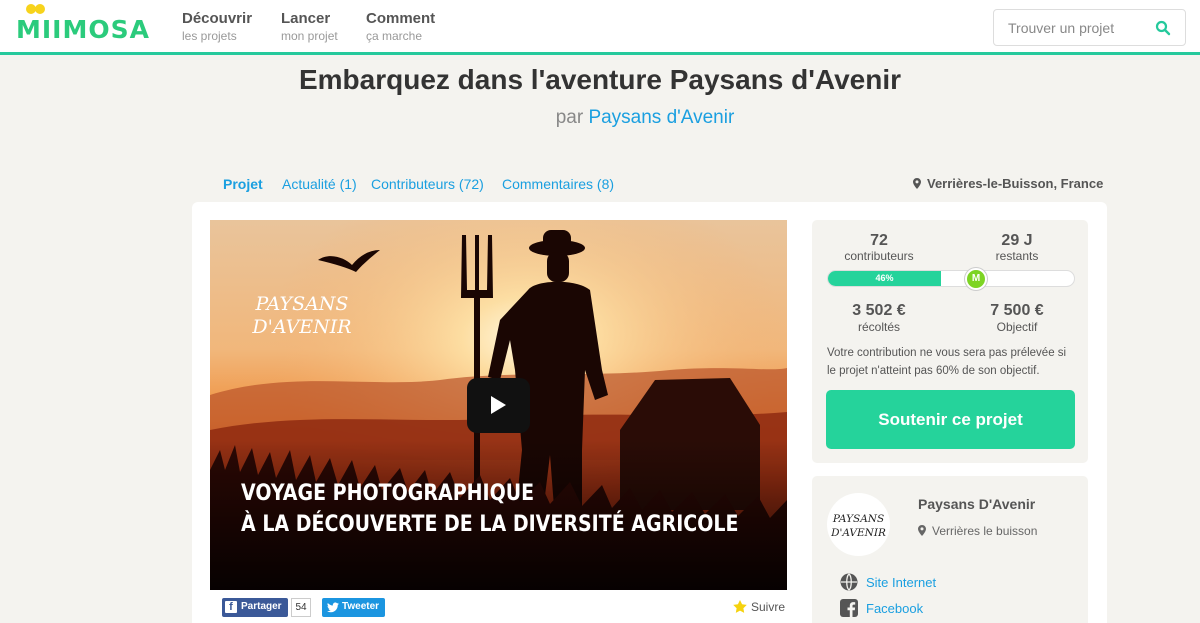 This screenshot has width=1200, height=623. Describe the element at coordinates (301, 327) in the screenshot. I see `video-logo-line2: D'AVENIR` at that location.